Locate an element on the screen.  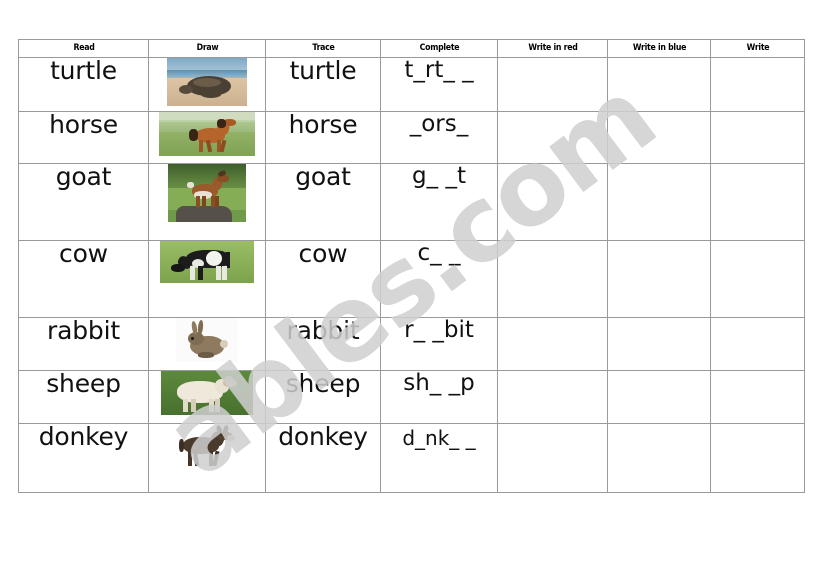
trace-word: donkey is located at coordinates (323, 458).